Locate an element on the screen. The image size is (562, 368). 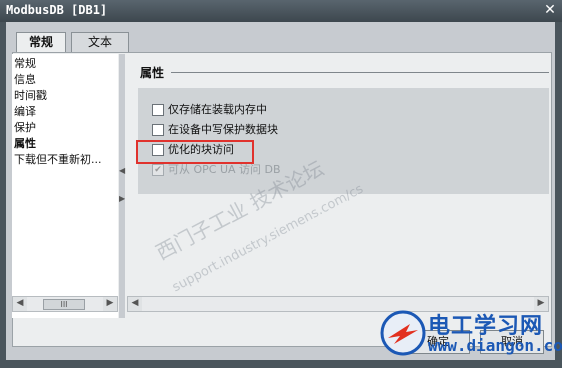
scroll-right-icon: ▶ is located at coordinates (110, 304).